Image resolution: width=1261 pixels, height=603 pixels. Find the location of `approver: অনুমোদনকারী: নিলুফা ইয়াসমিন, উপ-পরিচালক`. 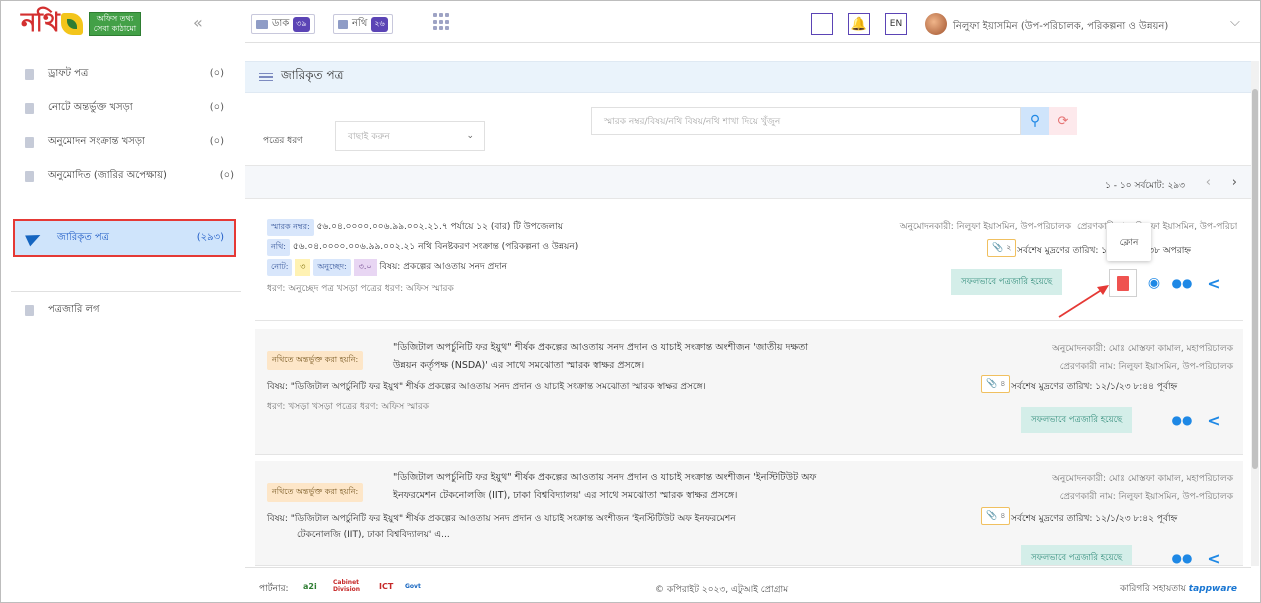

approver: অনুমোদনকারী: নিলুফা ইয়াসমিন, উপ-পরিচালক is located at coordinates (985, 227).